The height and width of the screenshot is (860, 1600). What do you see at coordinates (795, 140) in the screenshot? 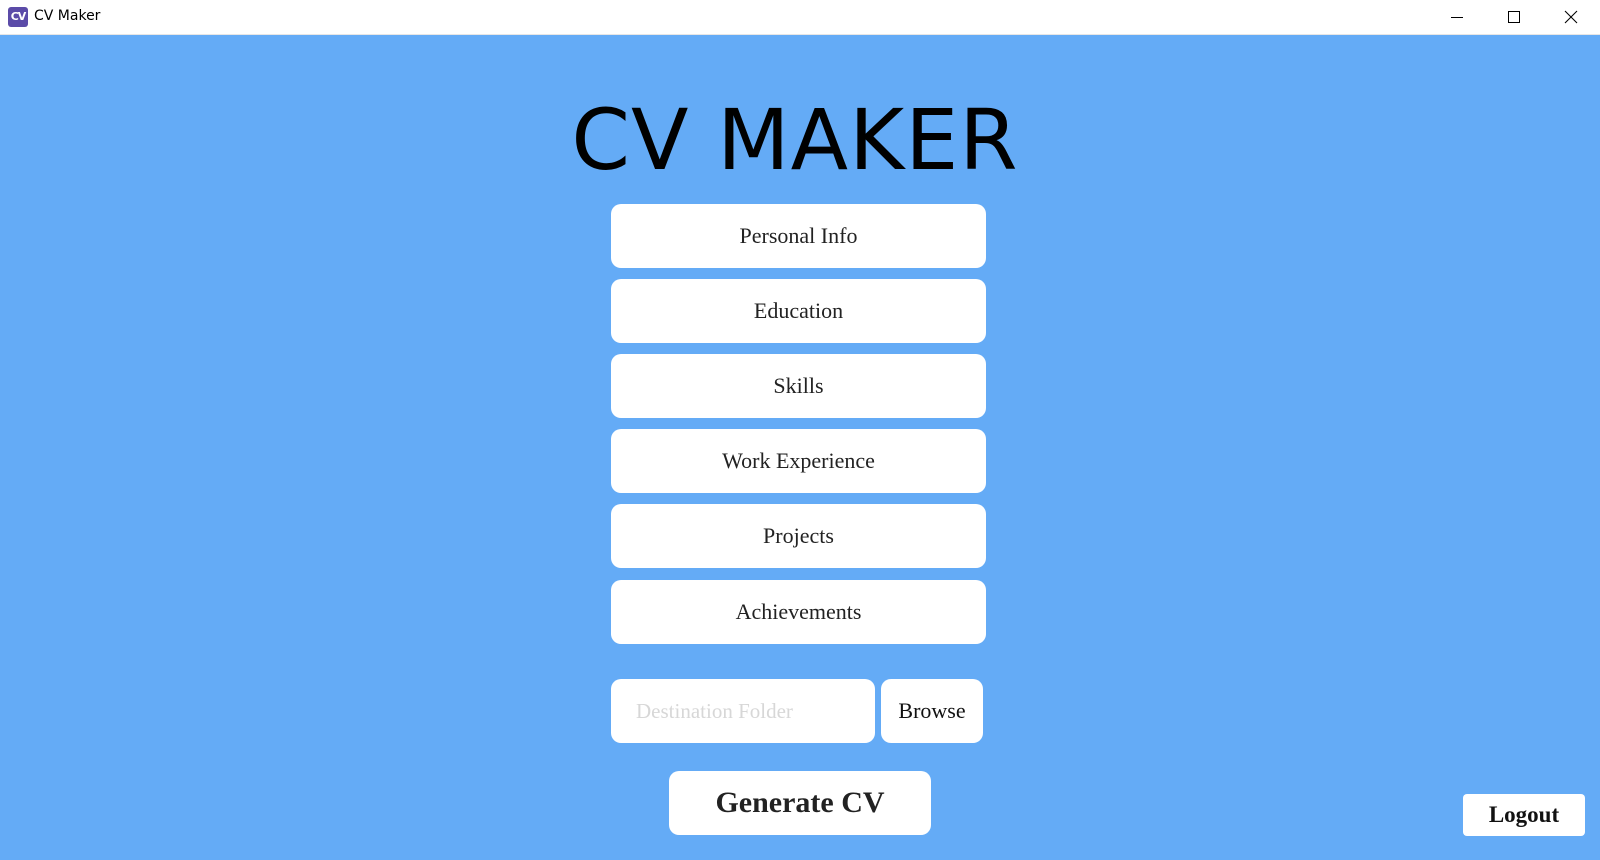
I see `app-heading: CV MAKER` at bounding box center [795, 140].